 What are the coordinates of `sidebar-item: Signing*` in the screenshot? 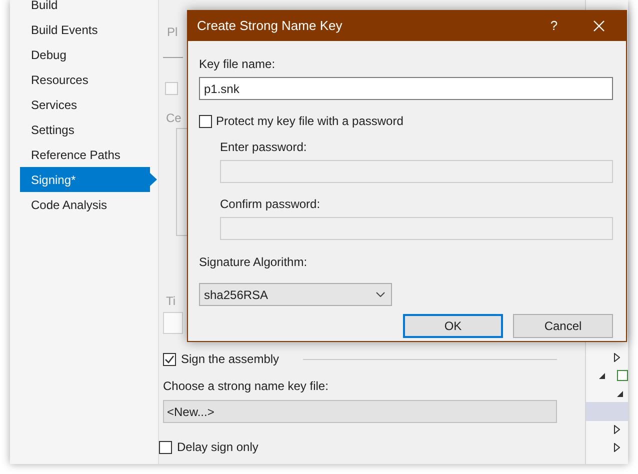 It's located at (88, 179).